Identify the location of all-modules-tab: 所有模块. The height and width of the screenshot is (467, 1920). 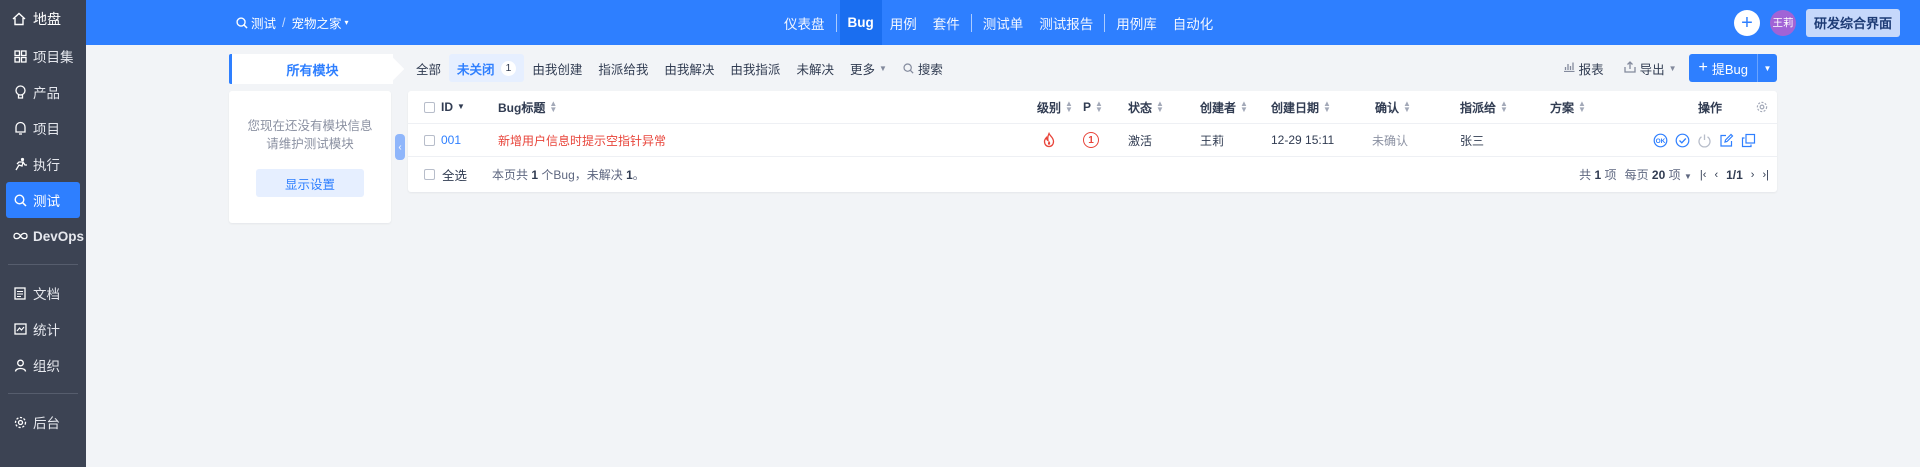
(311, 69).